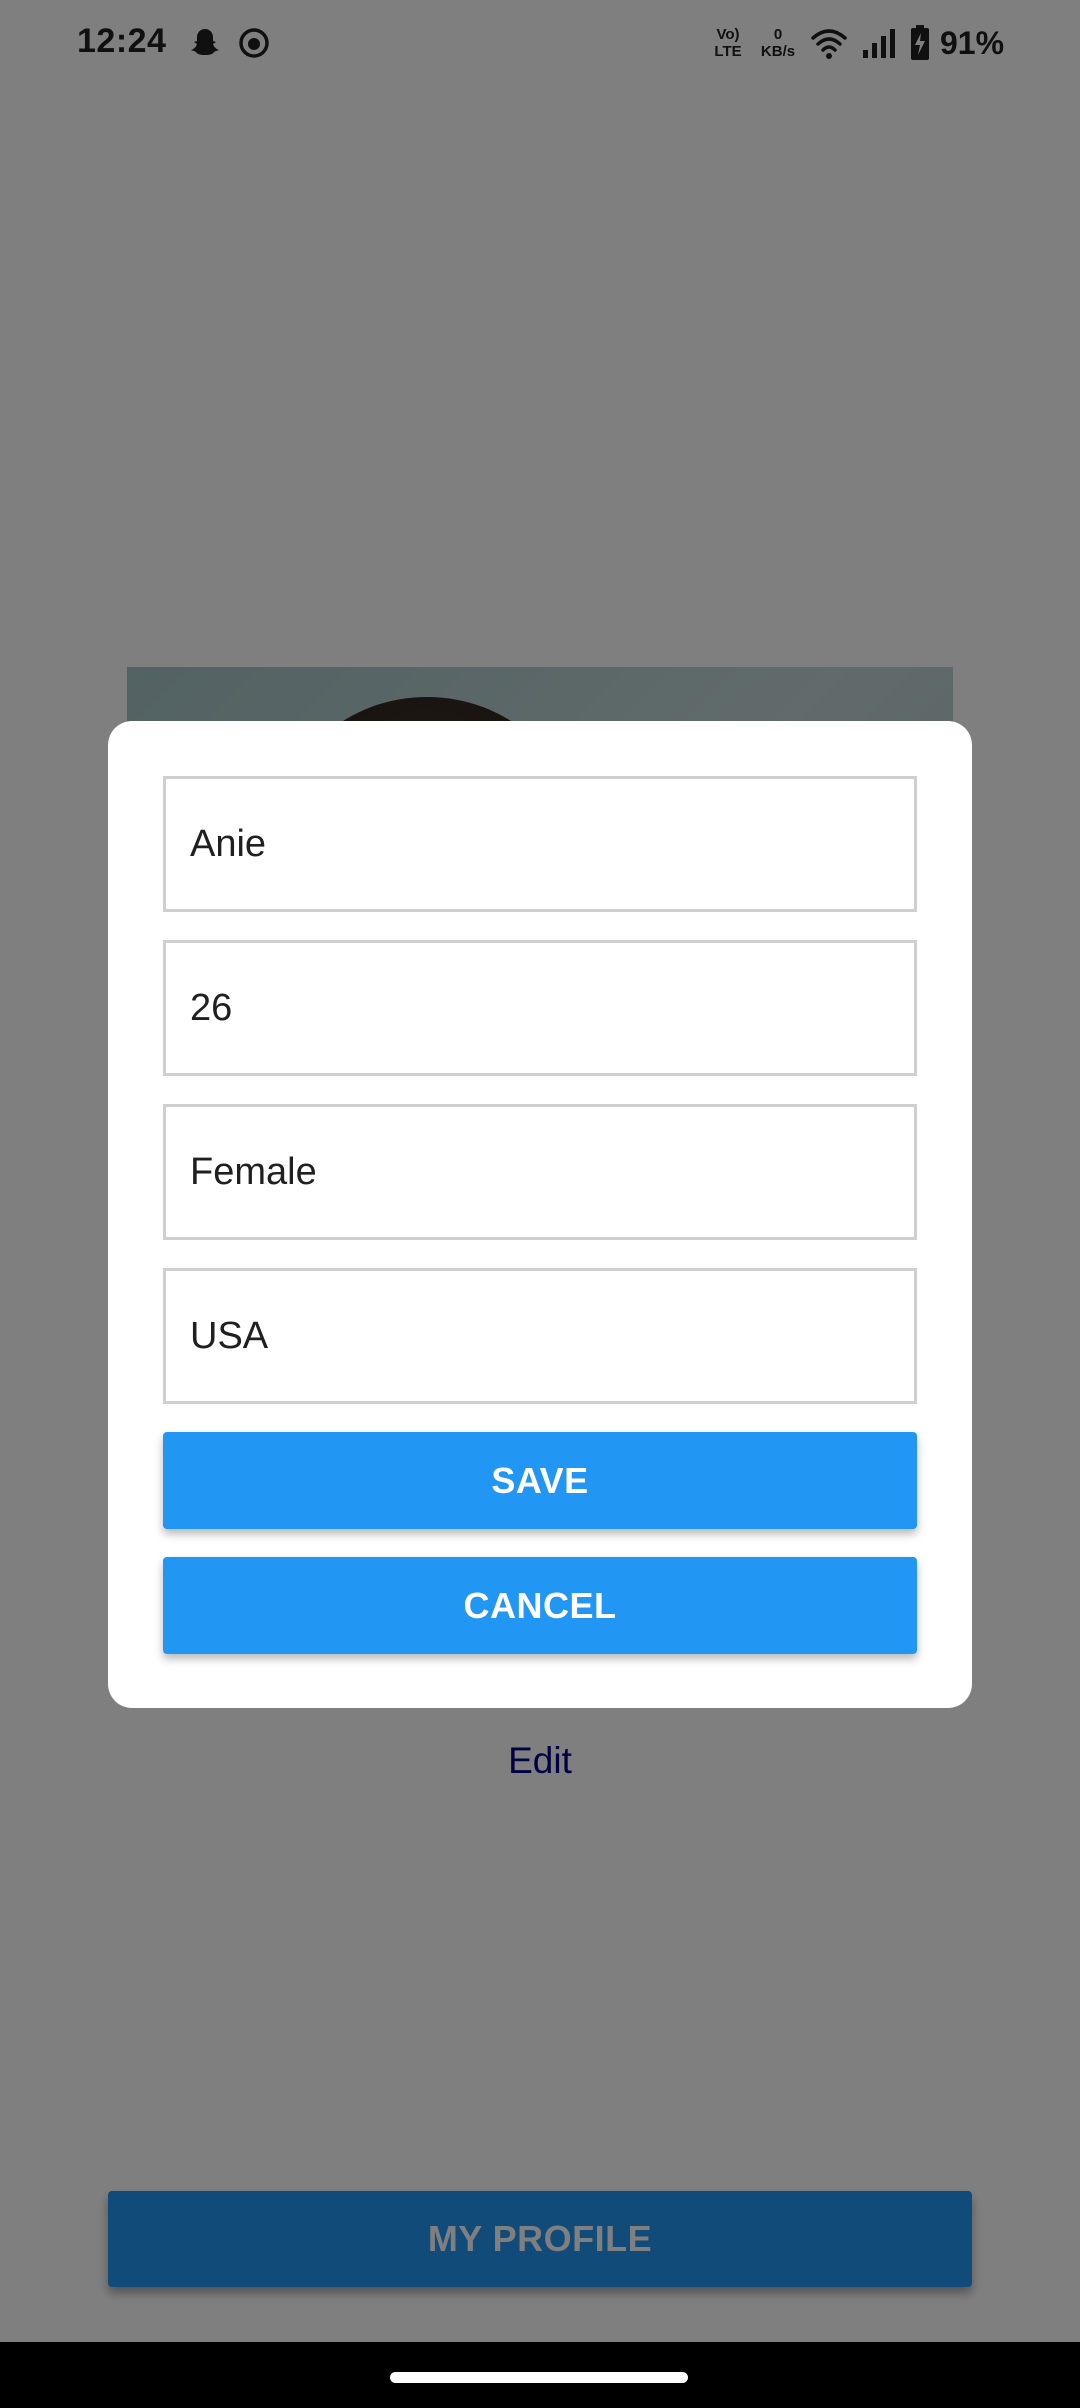 The image size is (1080, 2408). I want to click on home-gesture-handle, so click(539, 2377).